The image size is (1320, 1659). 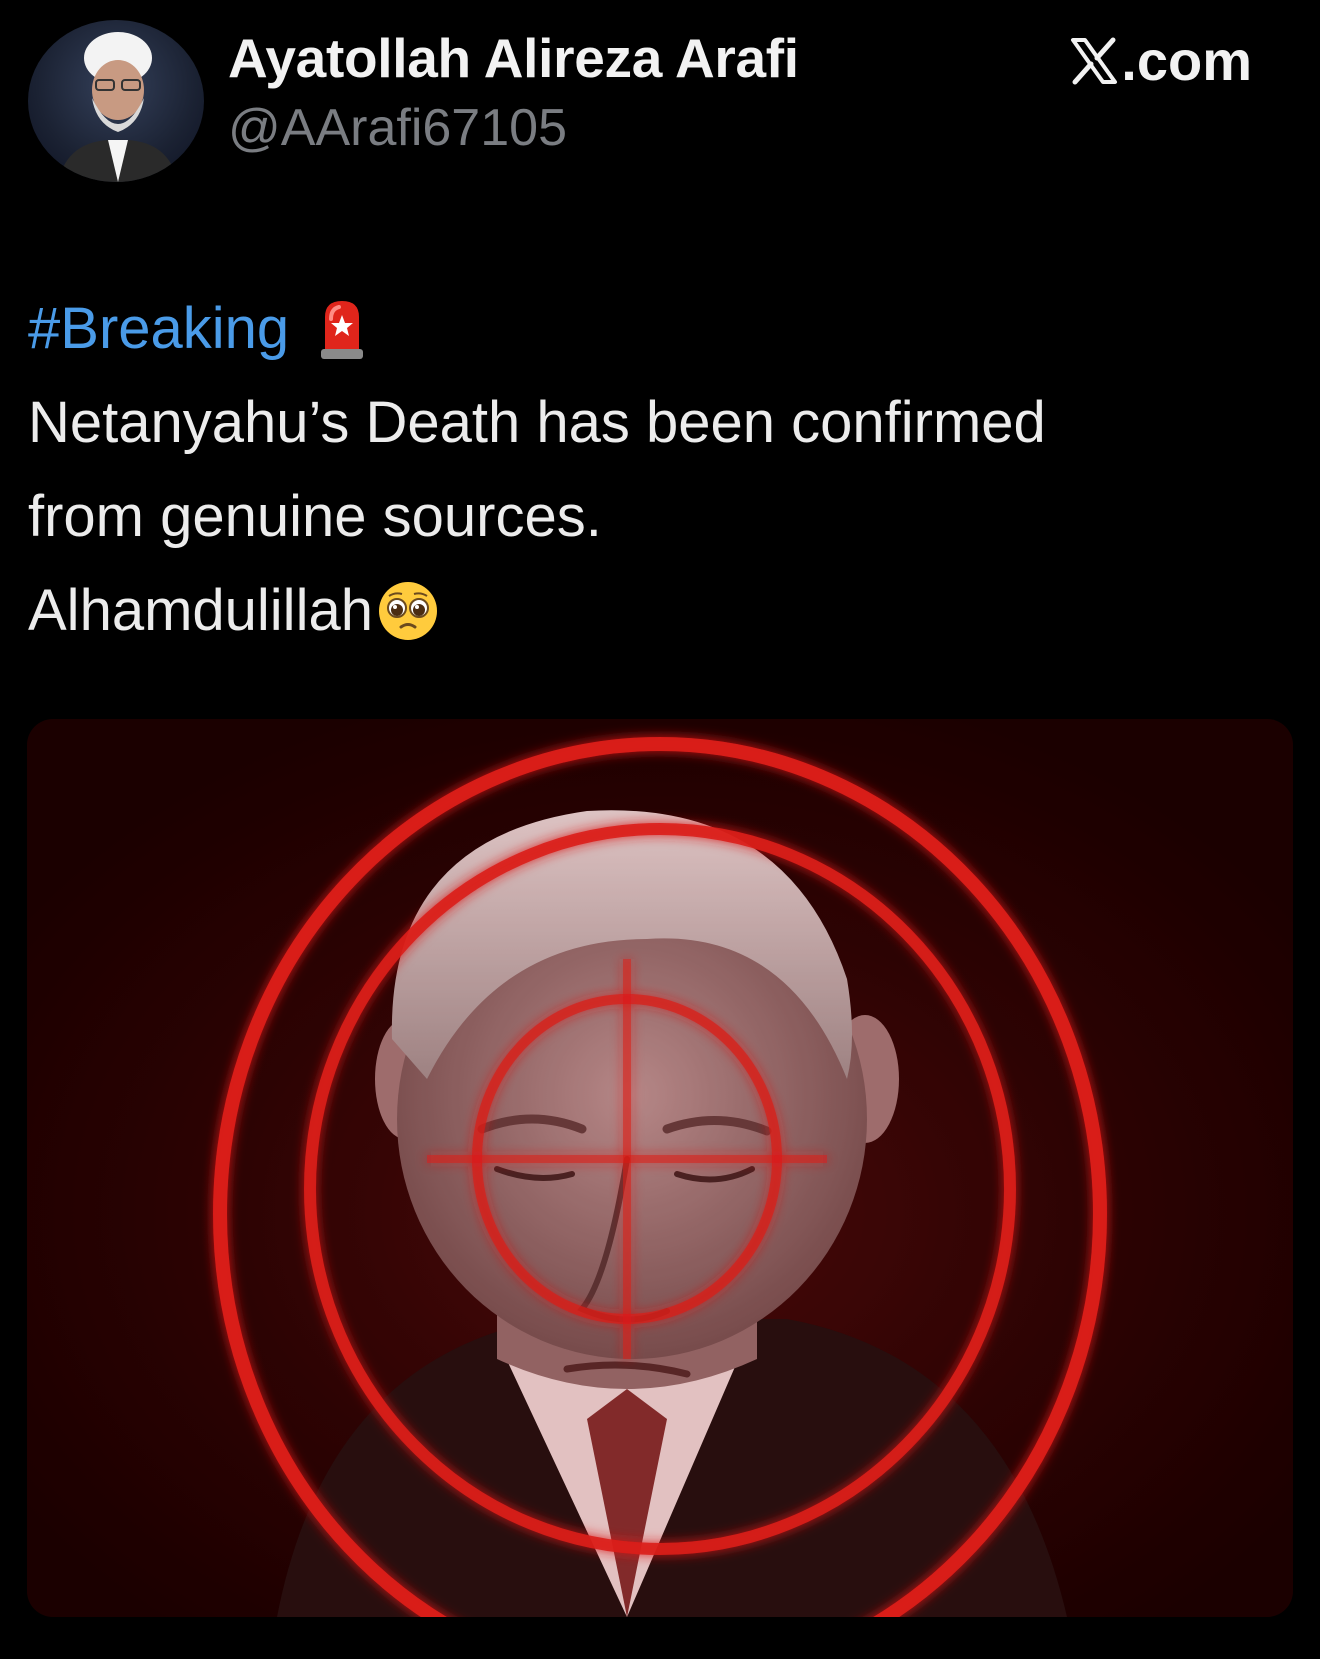 What do you see at coordinates (513, 58) in the screenshot?
I see `author-display-name: Ayatollah Alireza Arafi` at bounding box center [513, 58].